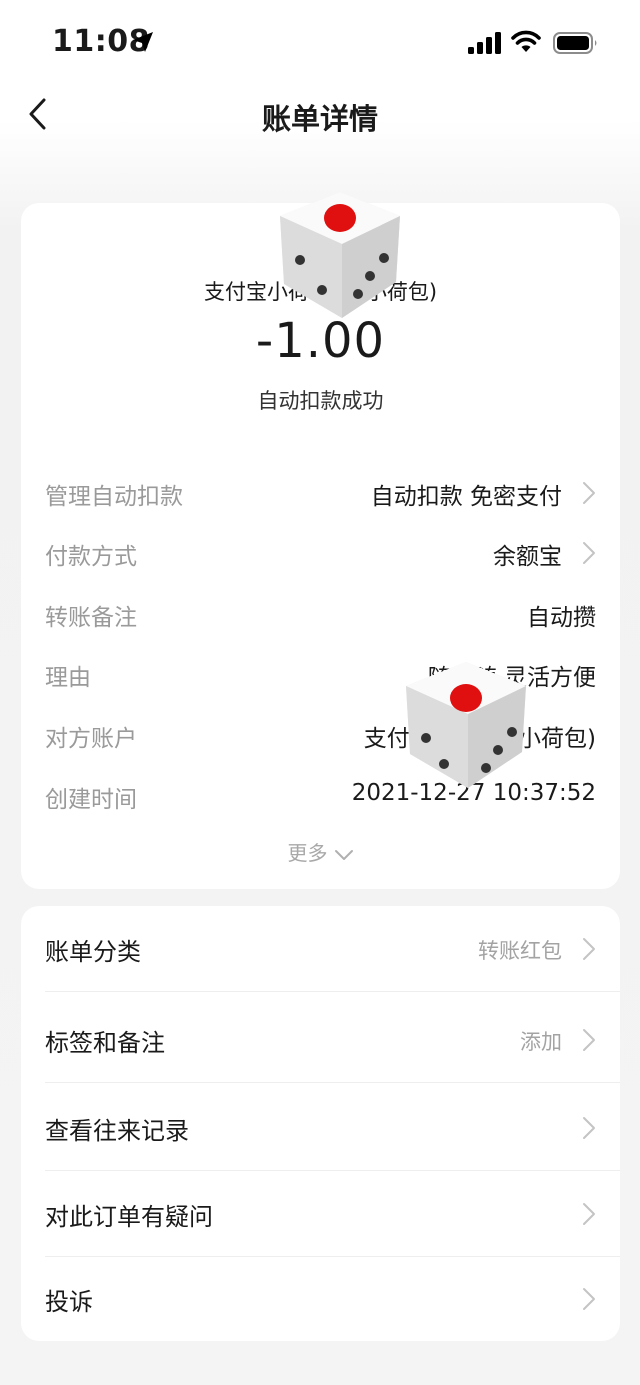  I want to click on detail-label: 创建时间, so click(91, 800).